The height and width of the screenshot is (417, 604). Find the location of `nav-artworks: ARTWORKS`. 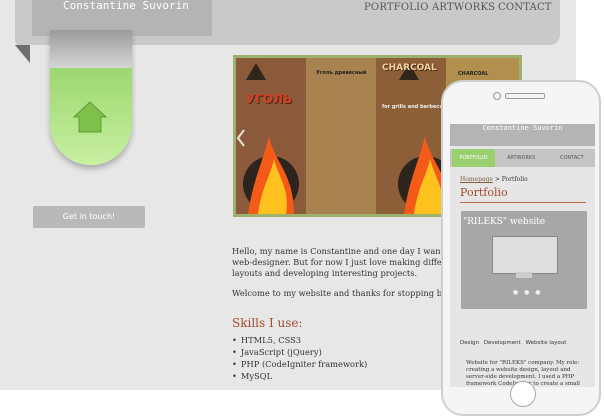

nav-artworks: ARTWORKS is located at coordinates (463, 7).